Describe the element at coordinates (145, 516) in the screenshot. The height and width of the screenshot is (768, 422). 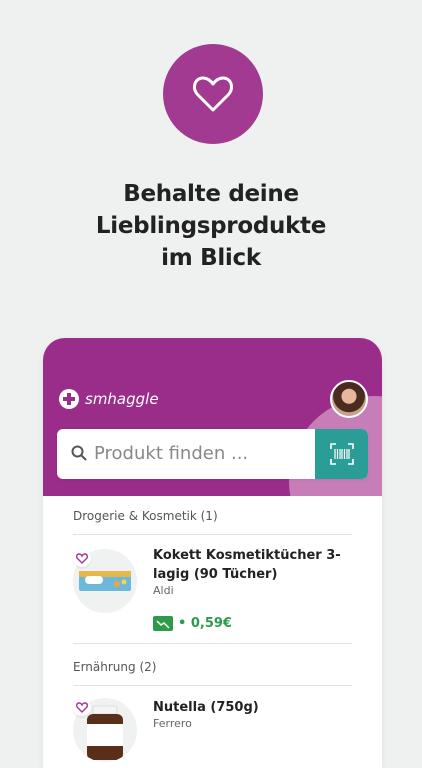
I see `section-title-drogerie: Drogerie & Kosmetik (1)` at that location.